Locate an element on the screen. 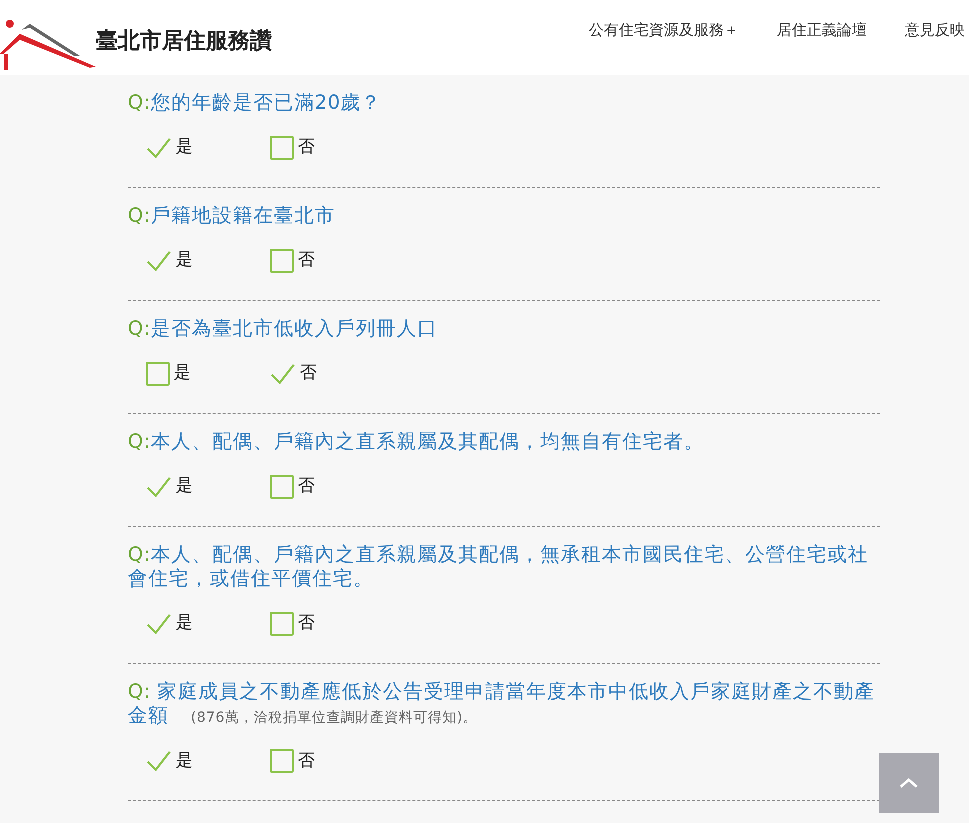 Image resolution: width=969 pixels, height=823 pixels. chevron-up-icon is located at coordinates (909, 783).